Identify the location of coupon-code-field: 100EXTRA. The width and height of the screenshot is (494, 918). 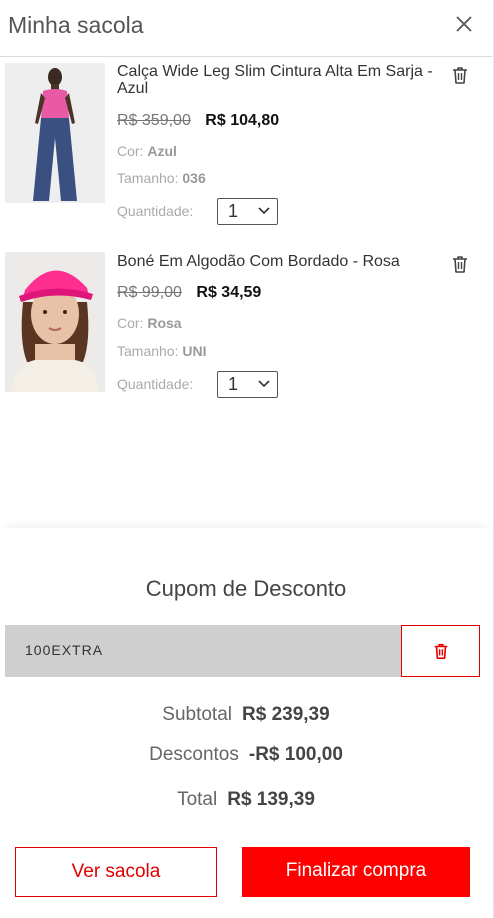
(203, 651).